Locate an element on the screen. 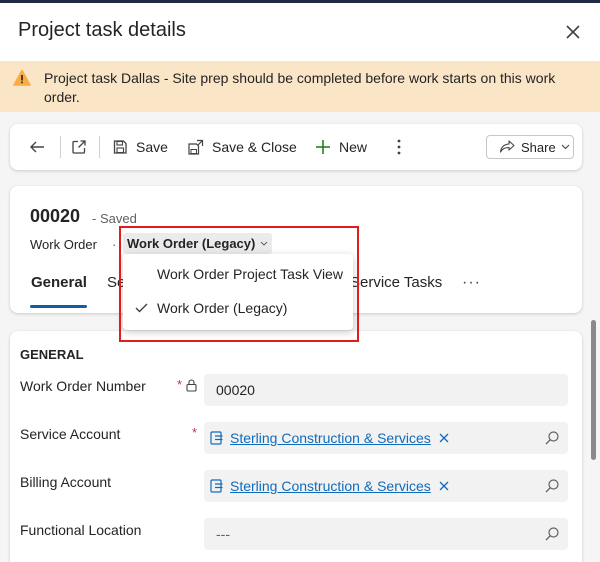 The width and height of the screenshot is (600, 562). save-and-close-label: Save & Close is located at coordinates (254, 147).